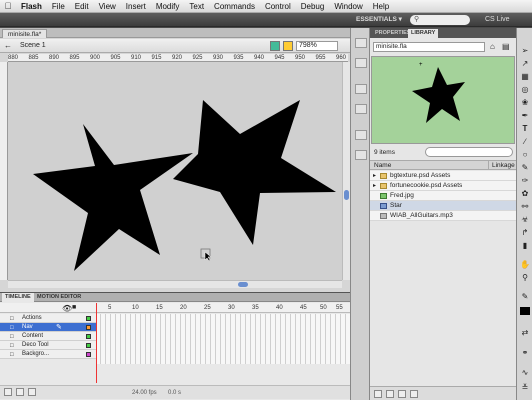  I want to click on tab-motion-editor: MOTION EDITOR, so click(59, 297).